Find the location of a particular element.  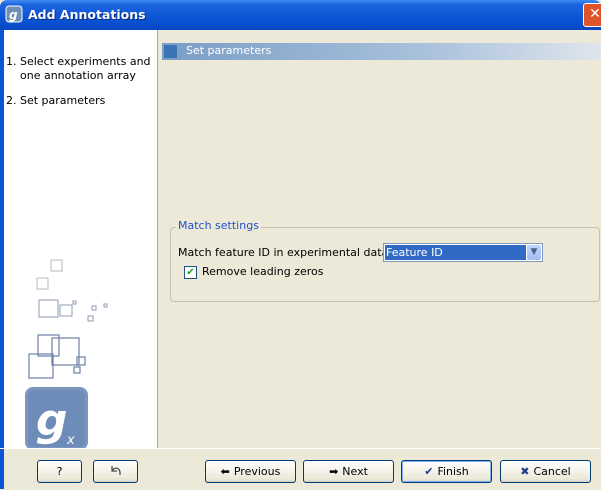

step-number: 2. is located at coordinates (11, 100).